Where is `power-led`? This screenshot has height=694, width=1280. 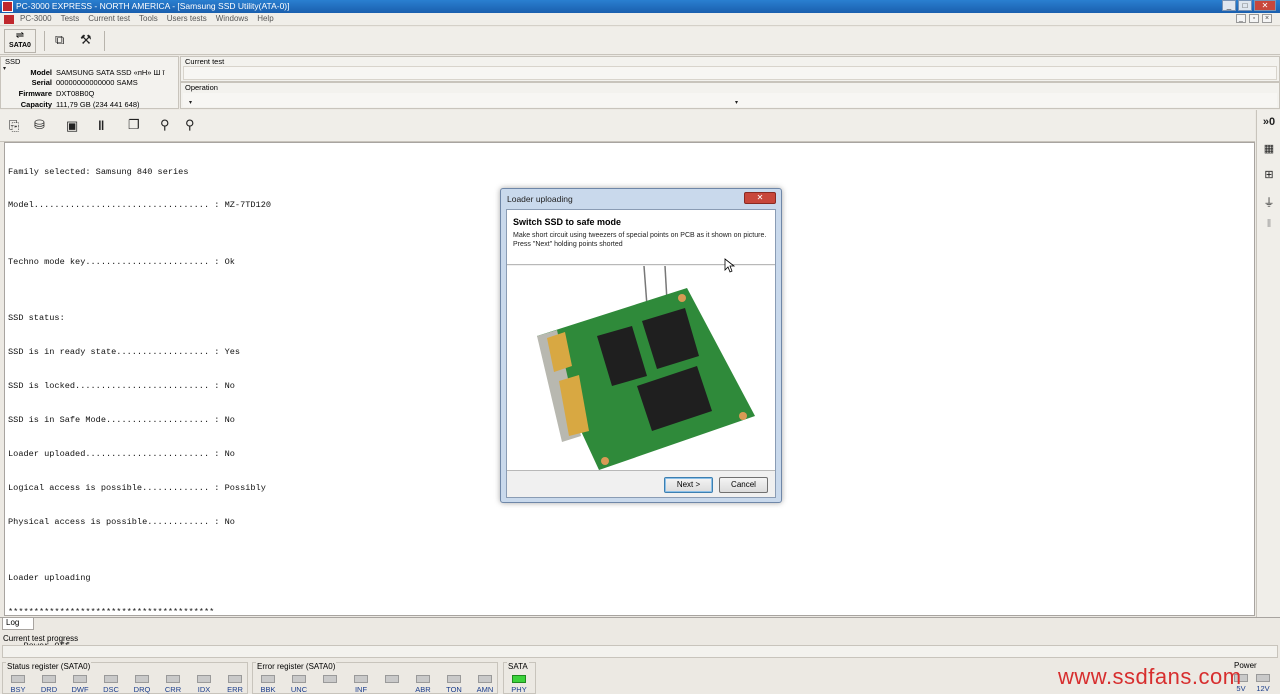
power-led is located at coordinates (1263, 678).